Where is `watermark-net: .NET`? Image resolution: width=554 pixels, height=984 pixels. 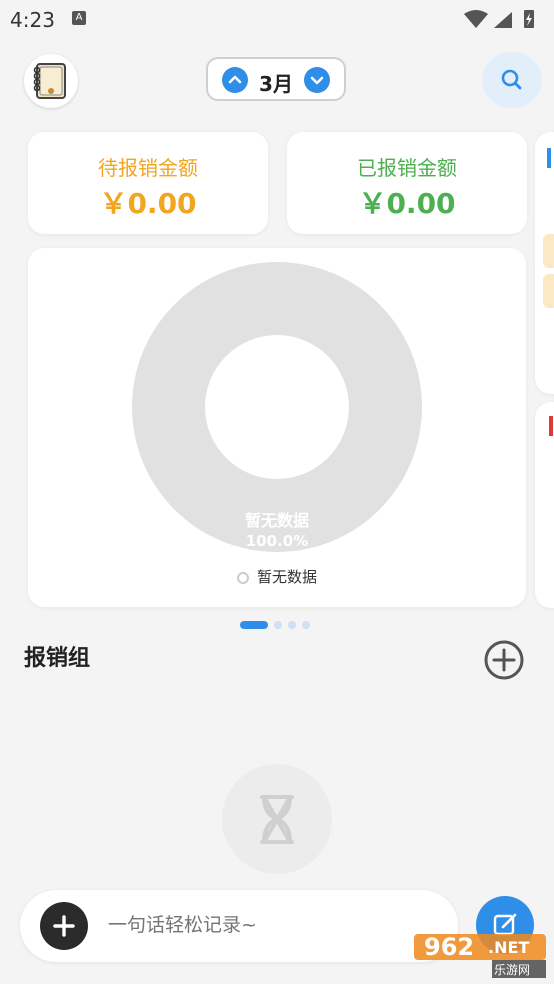
watermark-net: .NET is located at coordinates (509, 947).